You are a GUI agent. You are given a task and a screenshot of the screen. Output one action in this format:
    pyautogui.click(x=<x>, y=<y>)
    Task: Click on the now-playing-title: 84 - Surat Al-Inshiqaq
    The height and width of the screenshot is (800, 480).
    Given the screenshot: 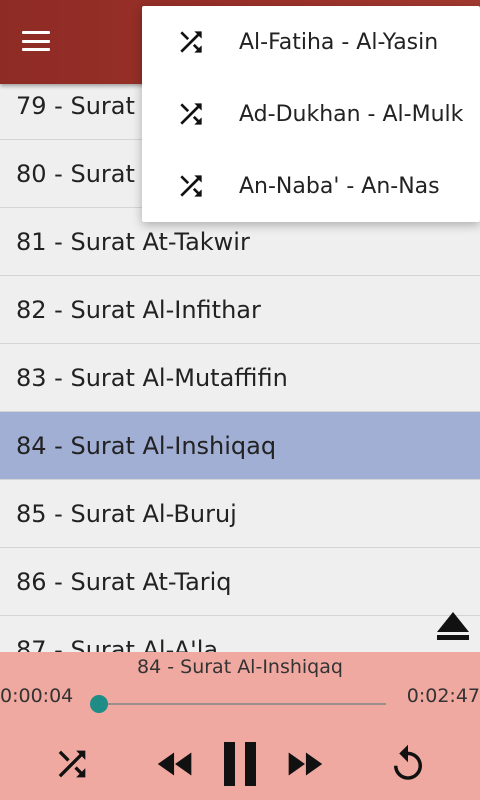 What is the action you would take?
    pyautogui.click(x=240, y=667)
    